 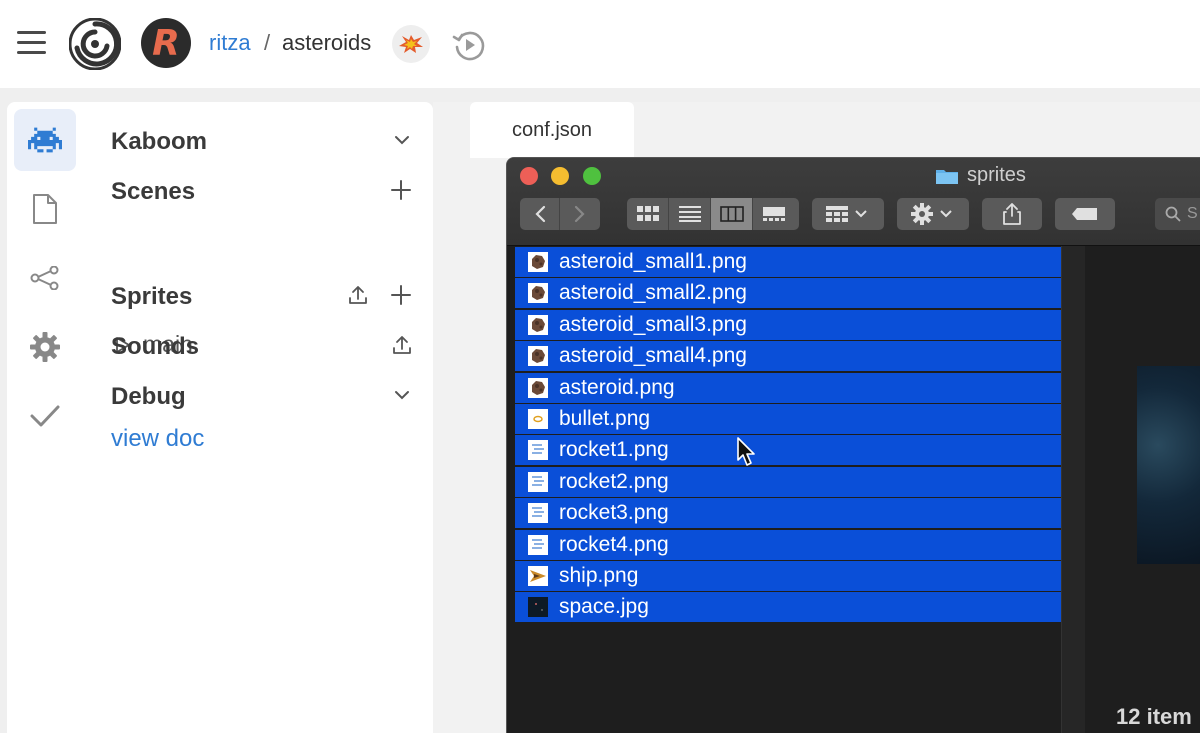 I want to click on column-view-button, so click(x=732, y=214).